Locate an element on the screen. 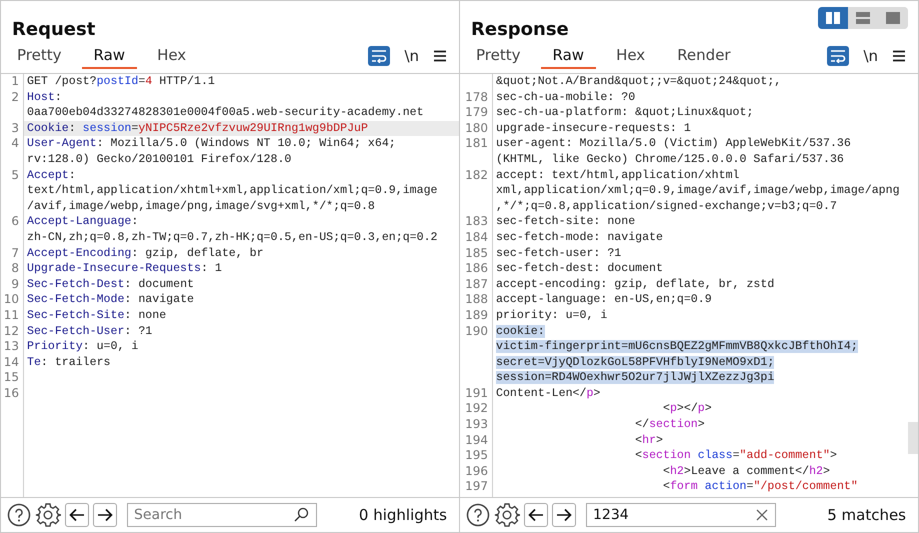 This screenshot has height=533, width=919. line-number: 11 is located at coordinates (11, 316).